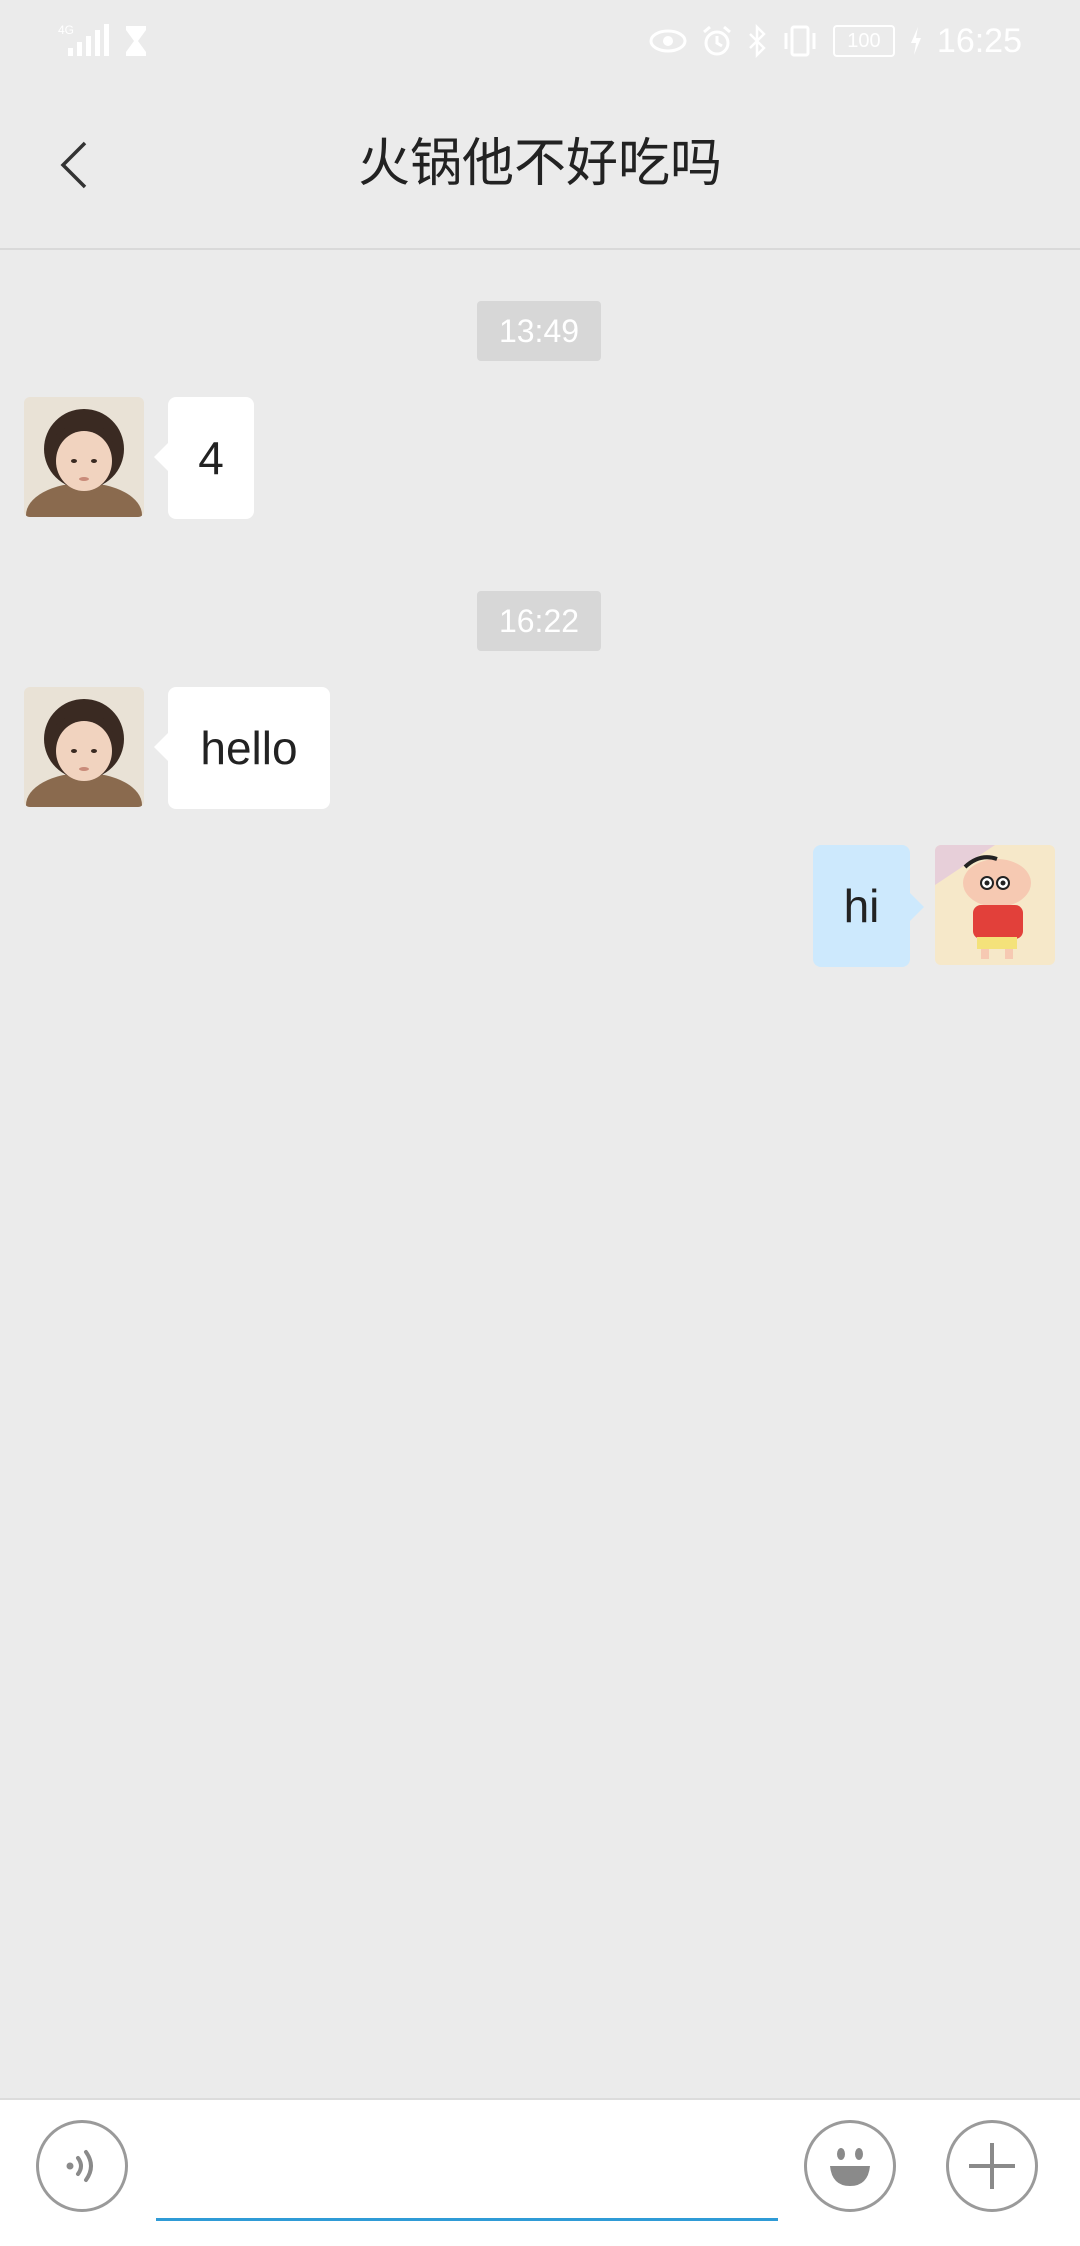 This screenshot has height=2246, width=1080. Describe the element at coordinates (539, 331) in the screenshot. I see `message-timestamp: 13:49` at that location.